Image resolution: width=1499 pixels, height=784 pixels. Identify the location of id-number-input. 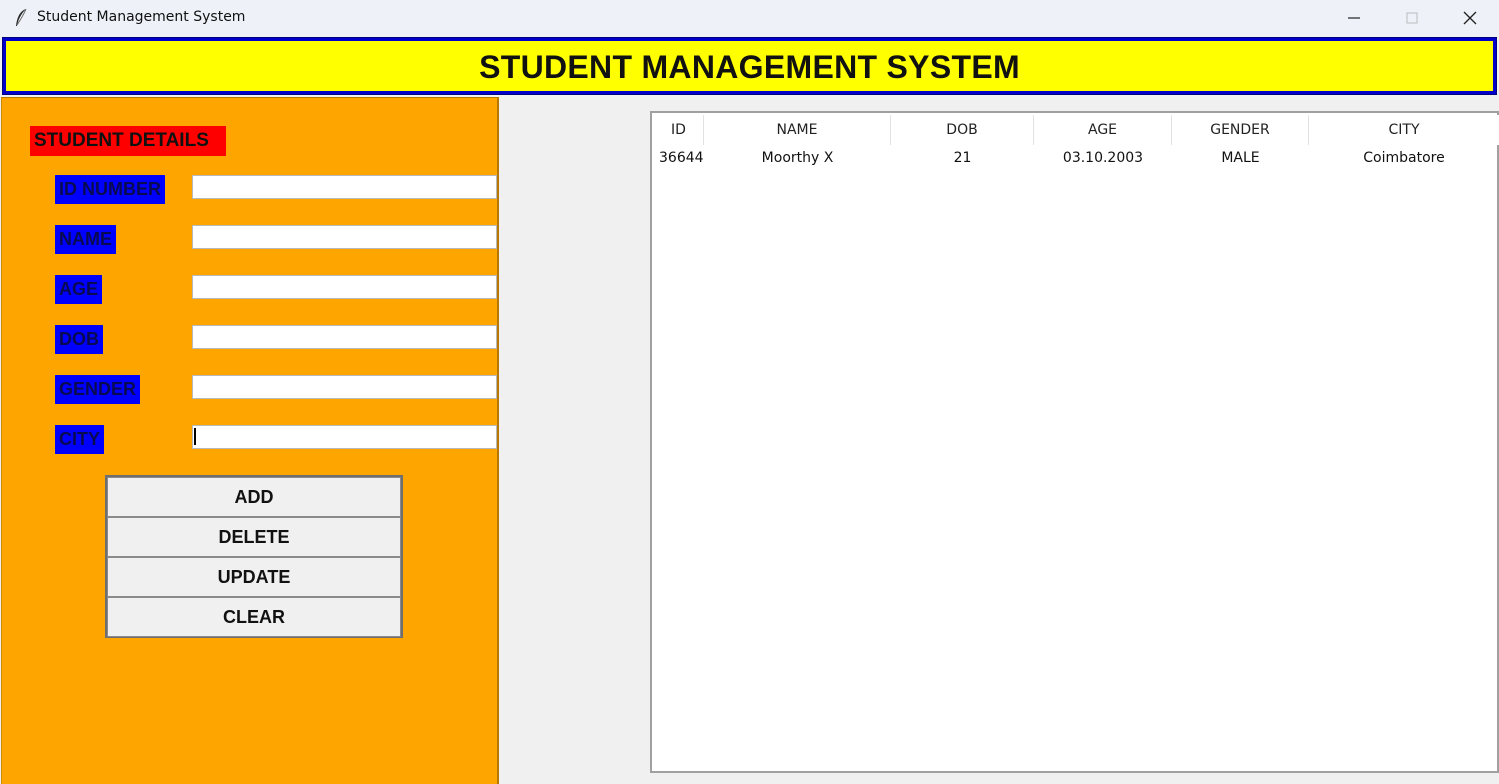
(344, 187).